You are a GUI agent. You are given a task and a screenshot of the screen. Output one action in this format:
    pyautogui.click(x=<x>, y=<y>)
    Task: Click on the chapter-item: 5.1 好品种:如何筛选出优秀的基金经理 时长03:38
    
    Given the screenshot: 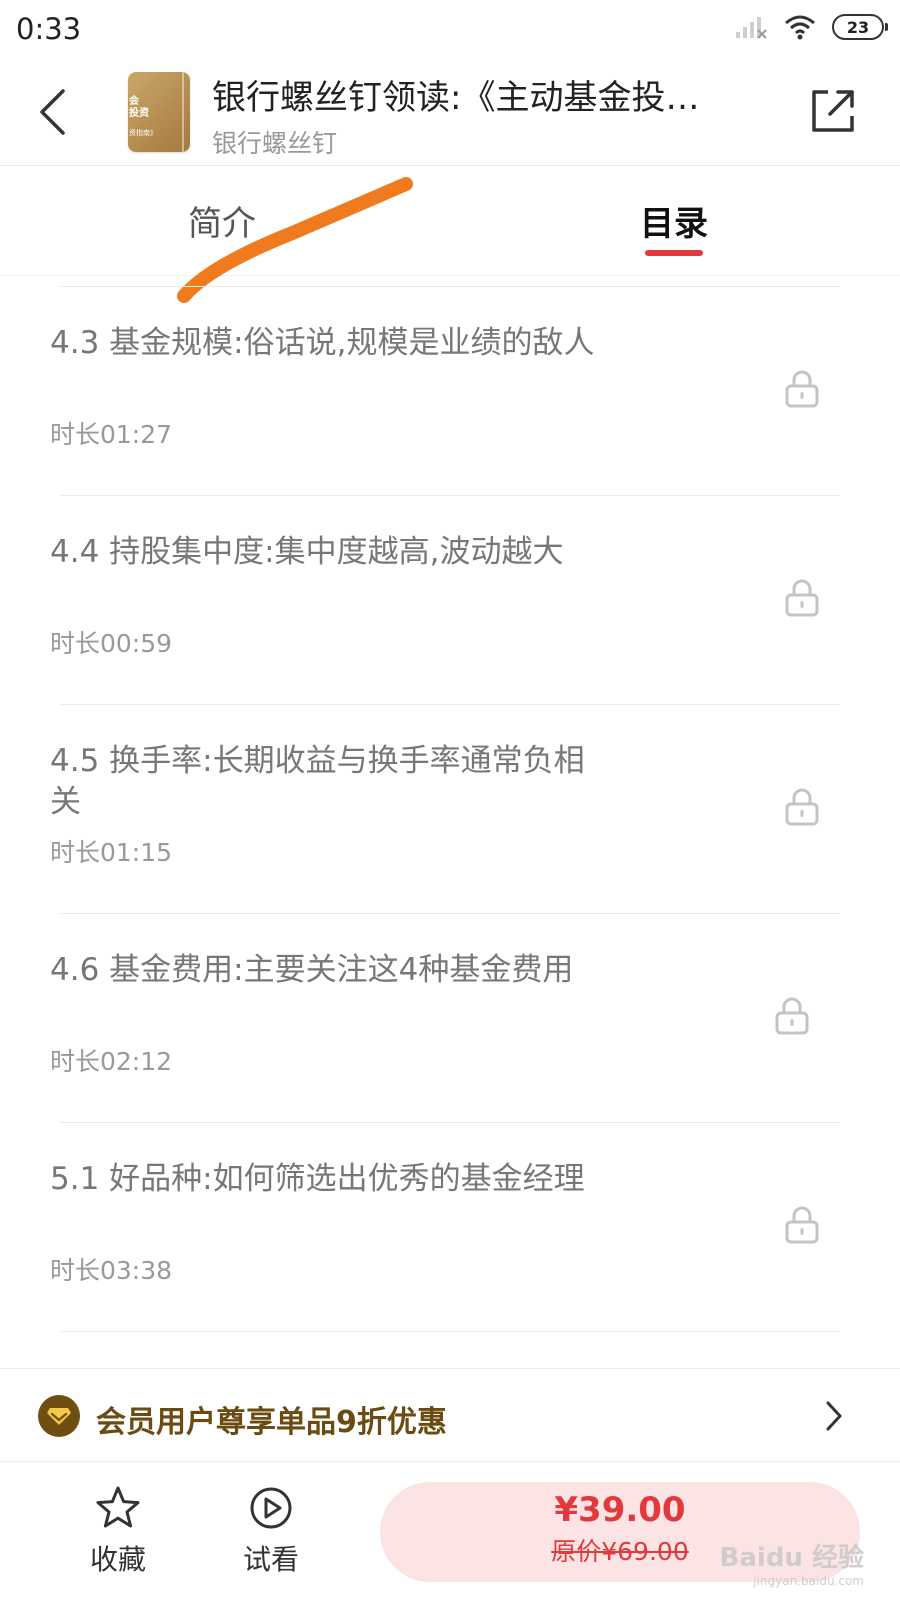 What is the action you would take?
    pyautogui.click(x=450, y=1227)
    